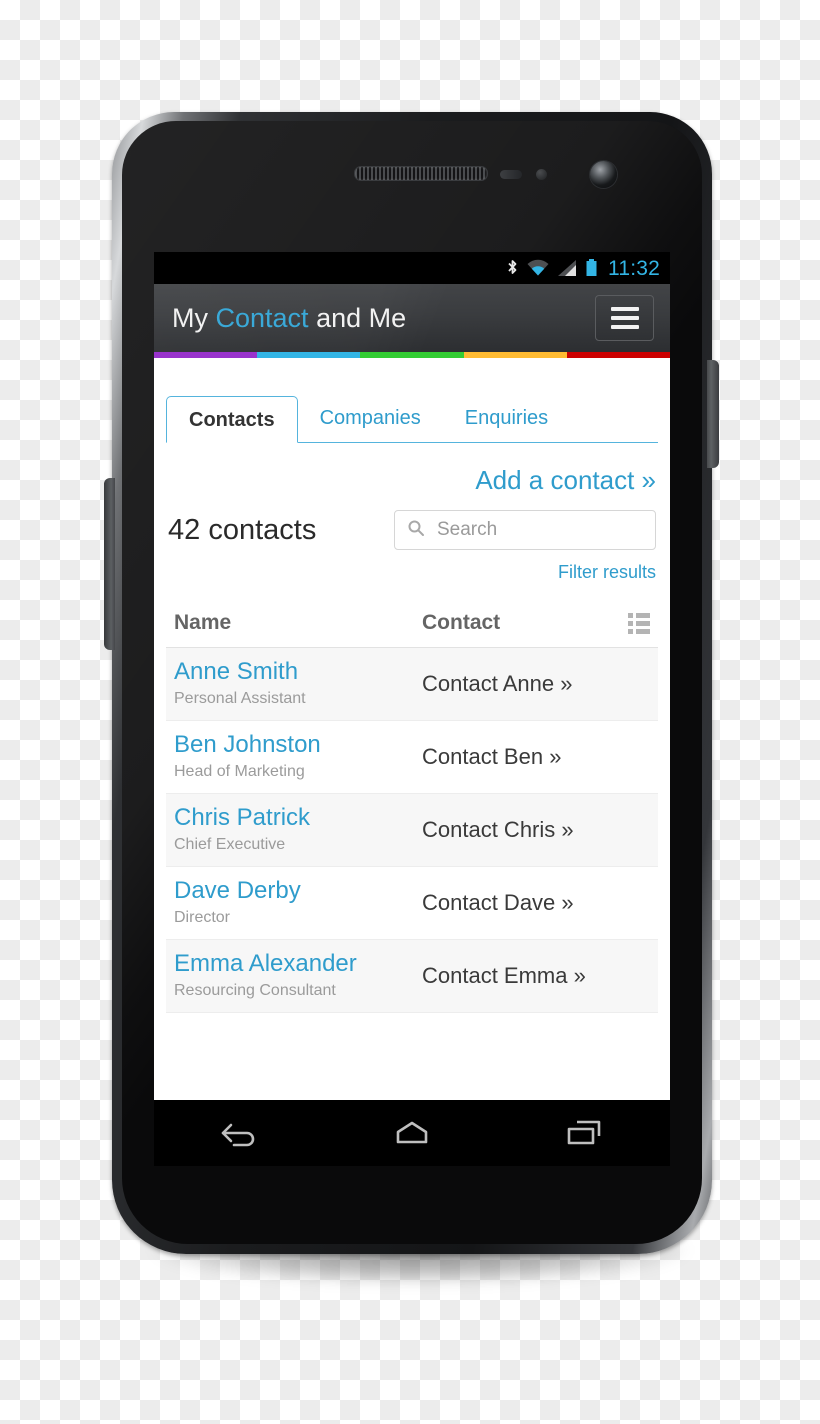 This screenshot has width=820, height=1424. I want to click on table-header-row: Name Contact, so click(412, 625).